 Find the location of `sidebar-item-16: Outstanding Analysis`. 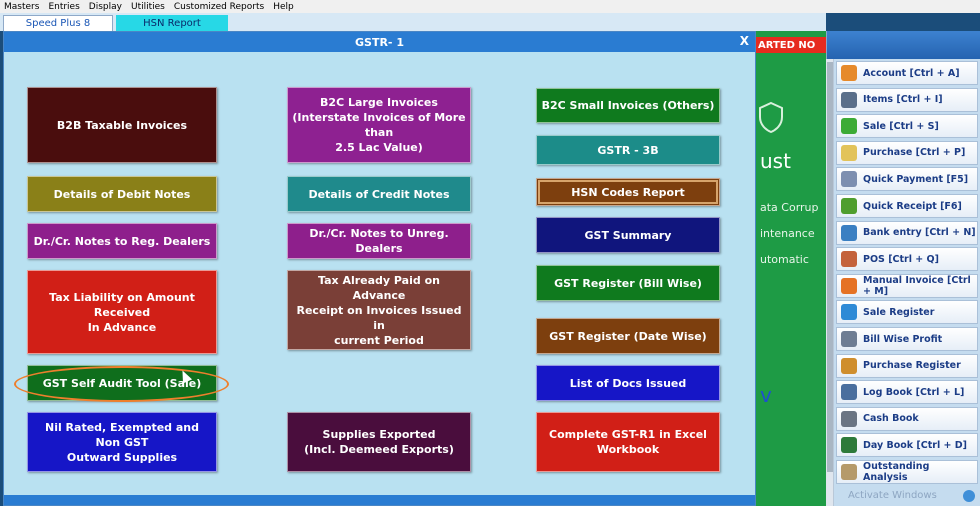

sidebar-item-16: Outstanding Analysis is located at coordinates (907, 472).